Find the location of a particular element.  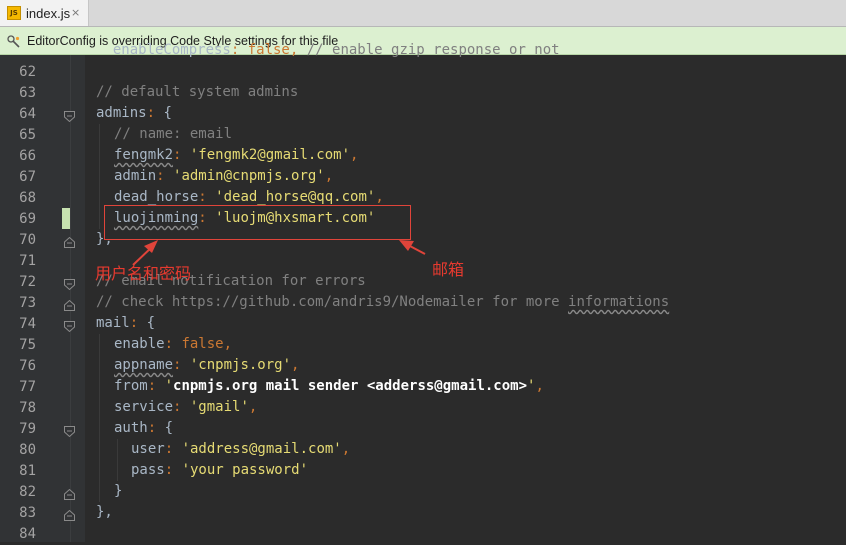

annotation-username-password: 用户名和密码 is located at coordinates (143, 273).